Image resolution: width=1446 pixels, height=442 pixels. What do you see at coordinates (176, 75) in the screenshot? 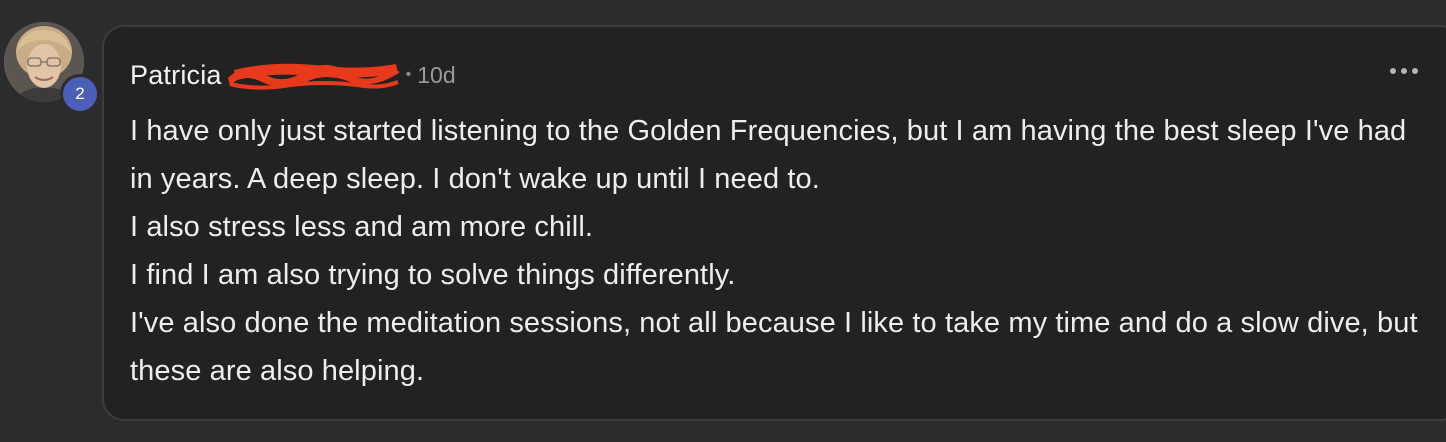
I see `author-name: Patricia` at bounding box center [176, 75].